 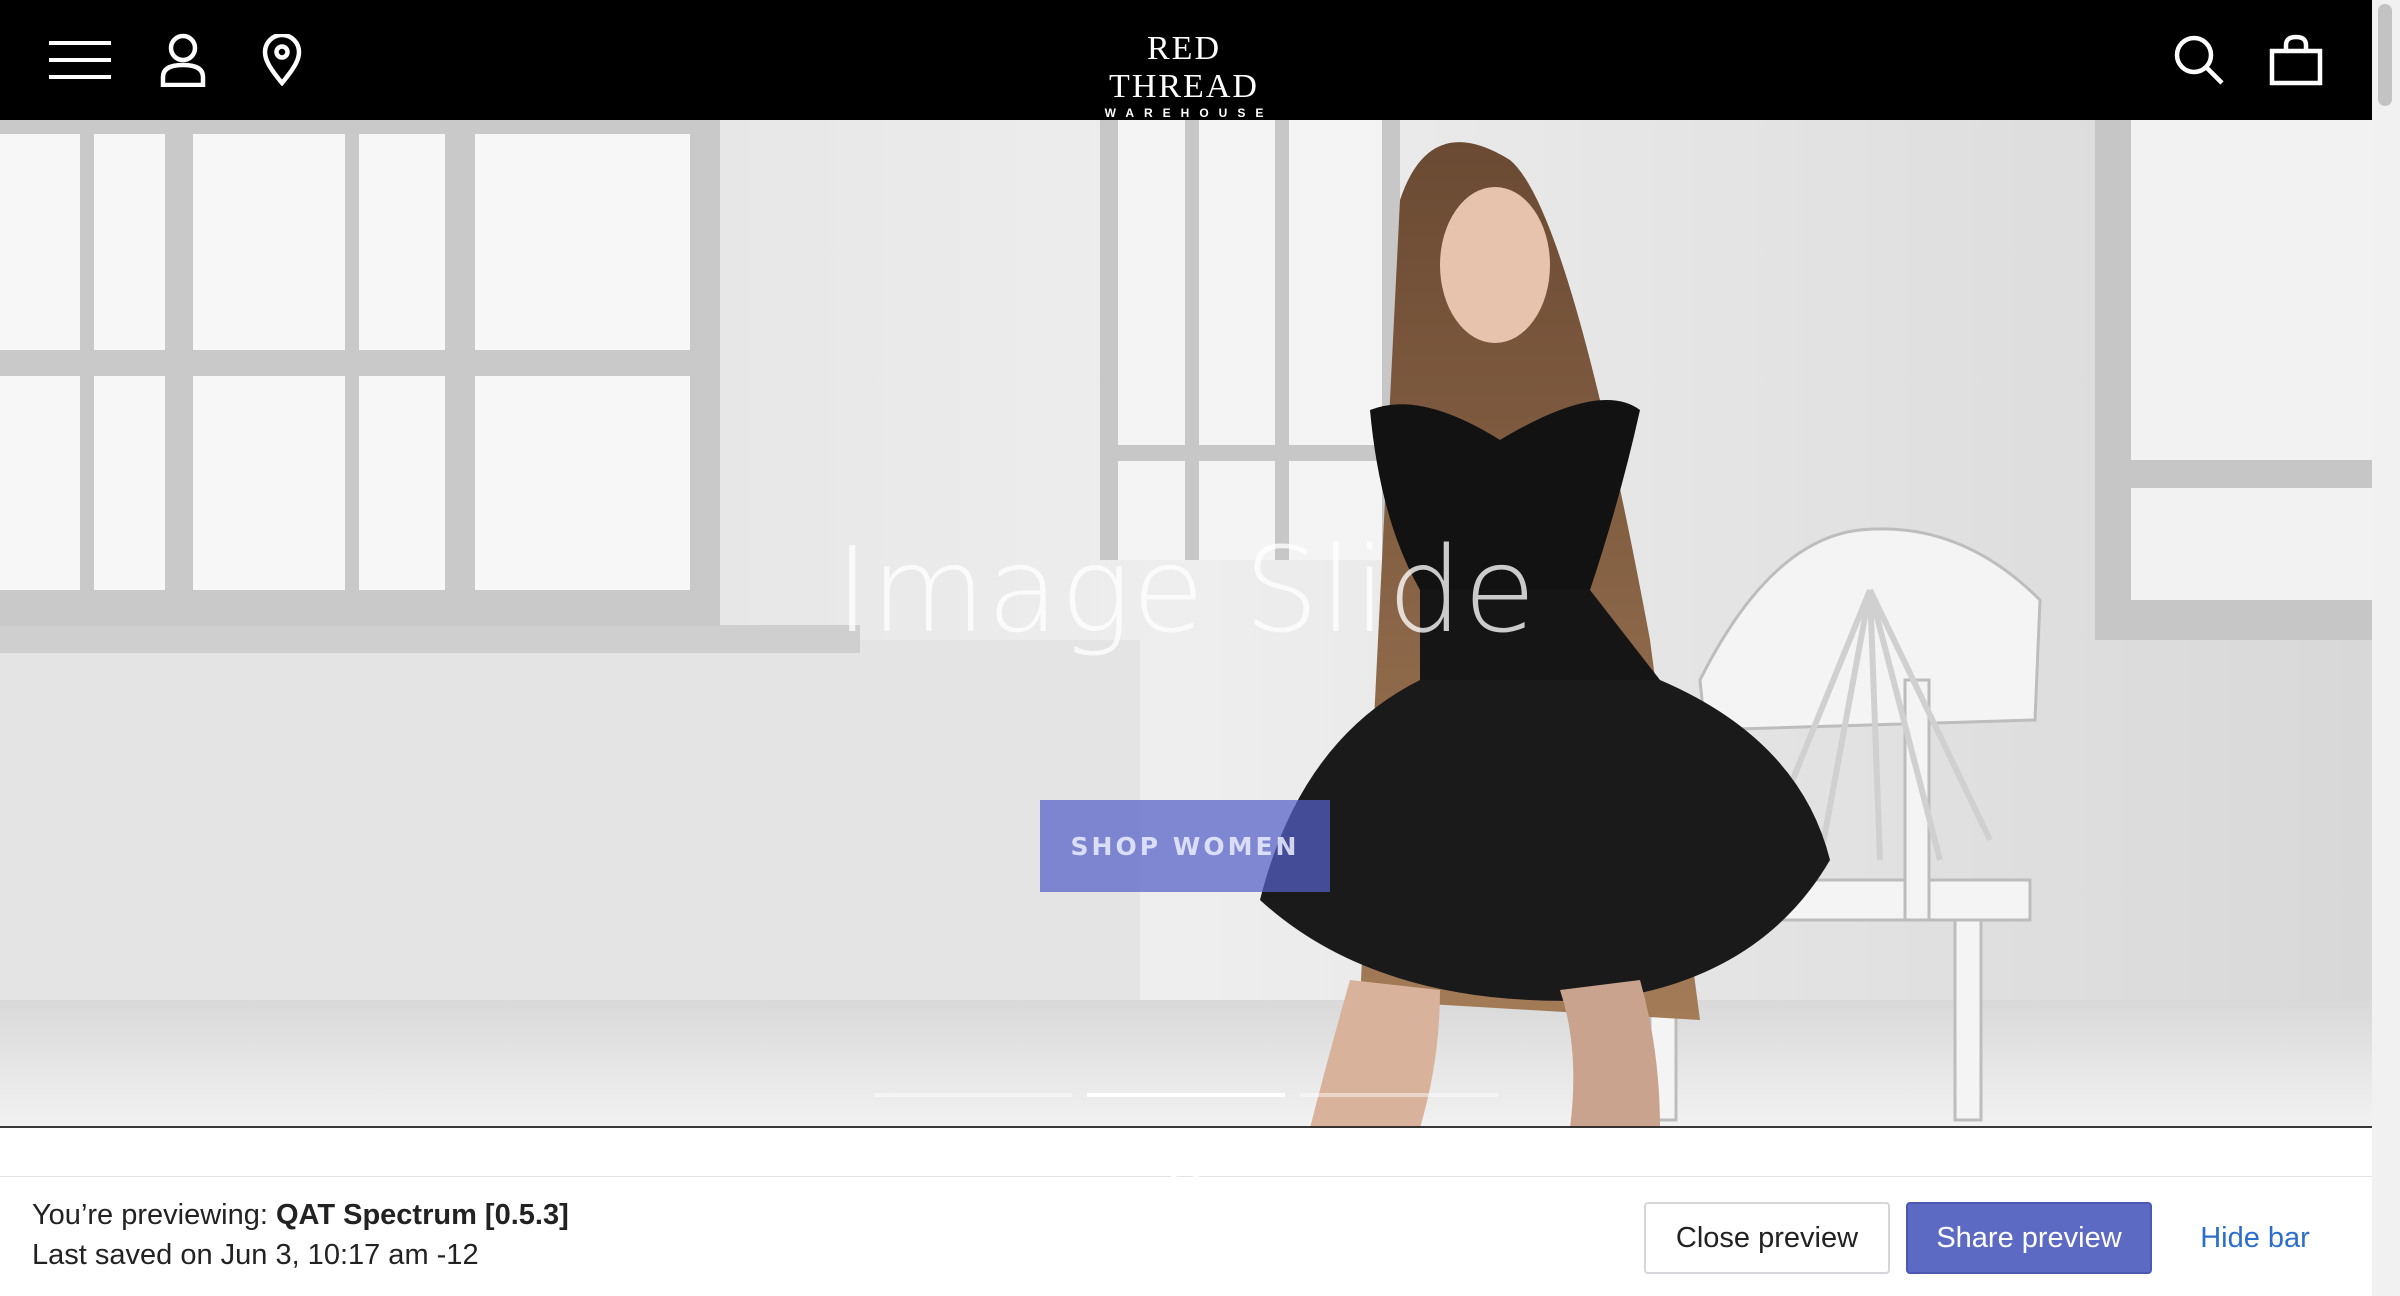 What do you see at coordinates (2255, 1238) in the screenshot?
I see `hide-bar-link: Hide bar` at bounding box center [2255, 1238].